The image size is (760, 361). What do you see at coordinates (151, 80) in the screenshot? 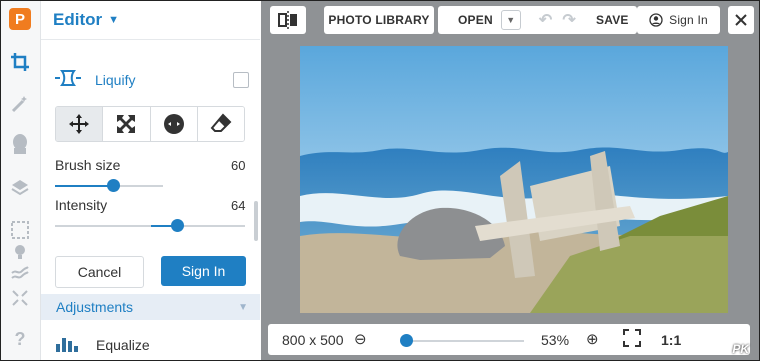
I see `liquify-header: Liquify` at bounding box center [151, 80].